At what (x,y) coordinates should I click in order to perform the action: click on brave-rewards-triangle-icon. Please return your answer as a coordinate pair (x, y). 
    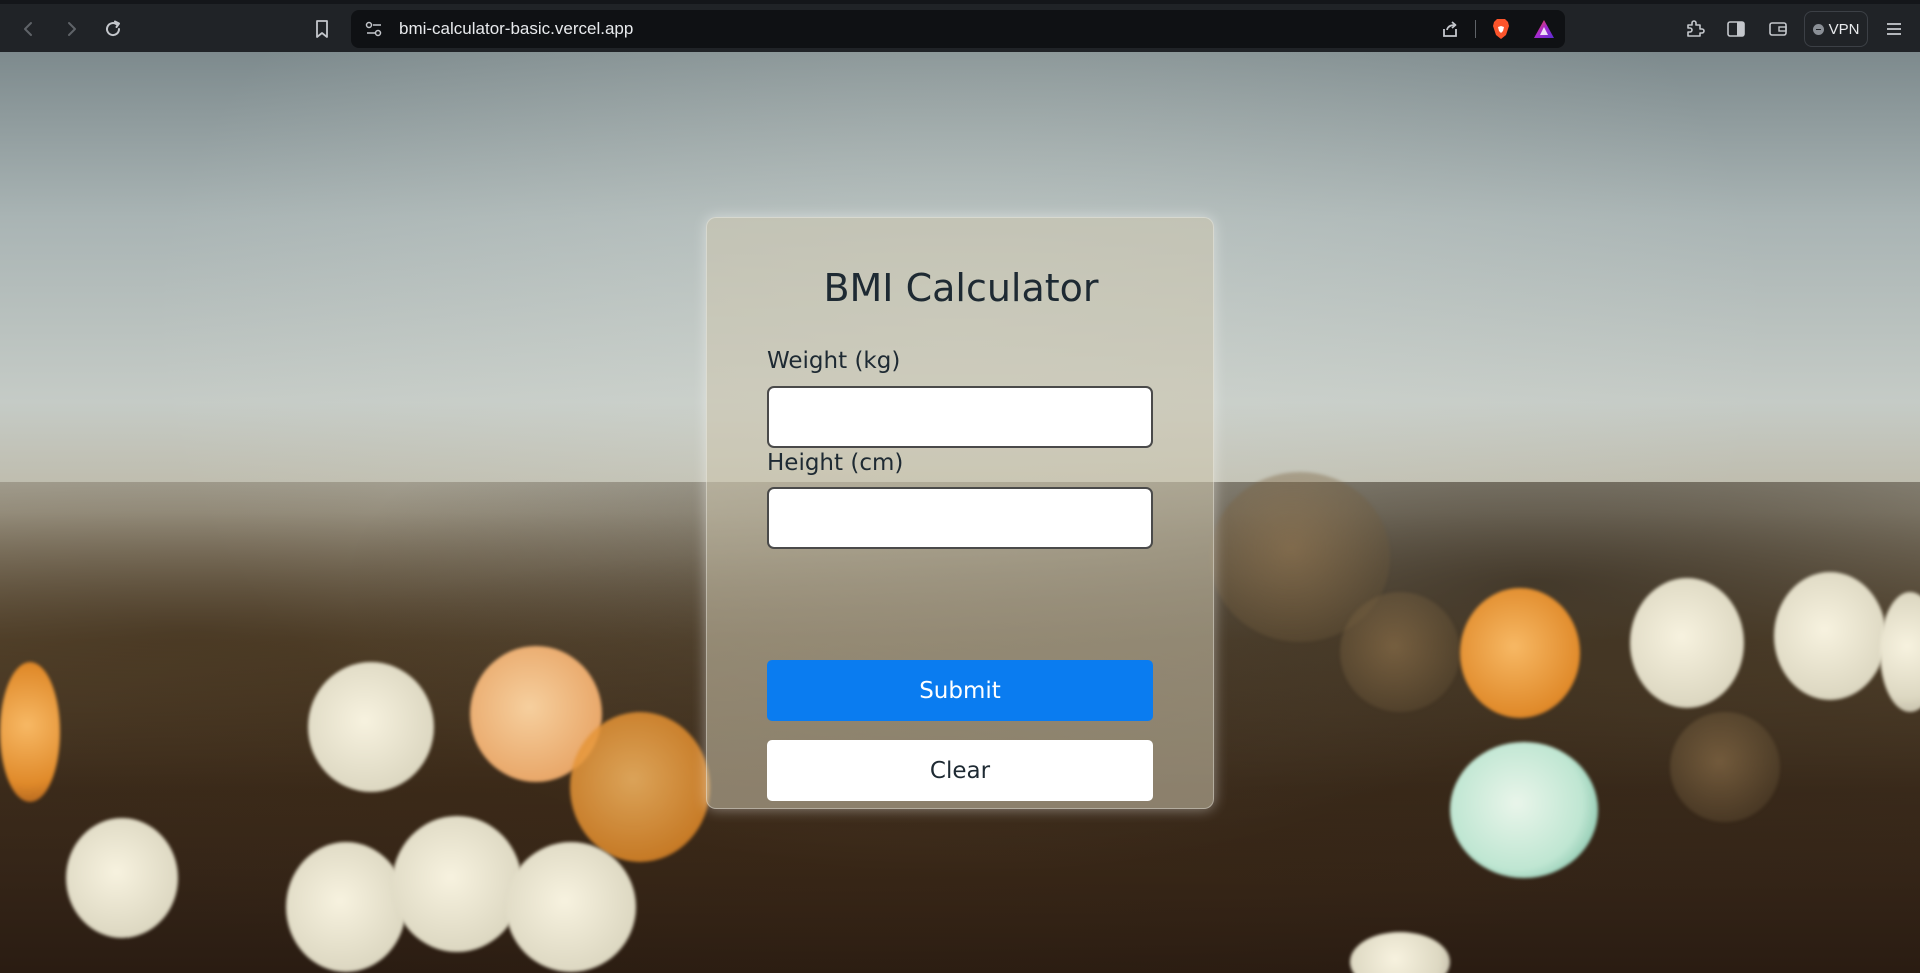
    Looking at the image, I should click on (1544, 29).